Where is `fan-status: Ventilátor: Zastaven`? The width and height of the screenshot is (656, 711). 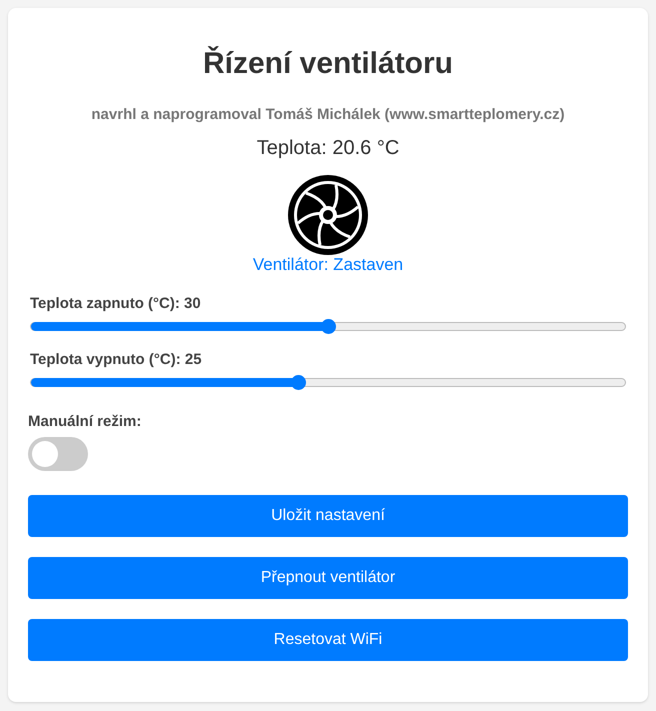 fan-status: Ventilátor: Zastaven is located at coordinates (328, 265).